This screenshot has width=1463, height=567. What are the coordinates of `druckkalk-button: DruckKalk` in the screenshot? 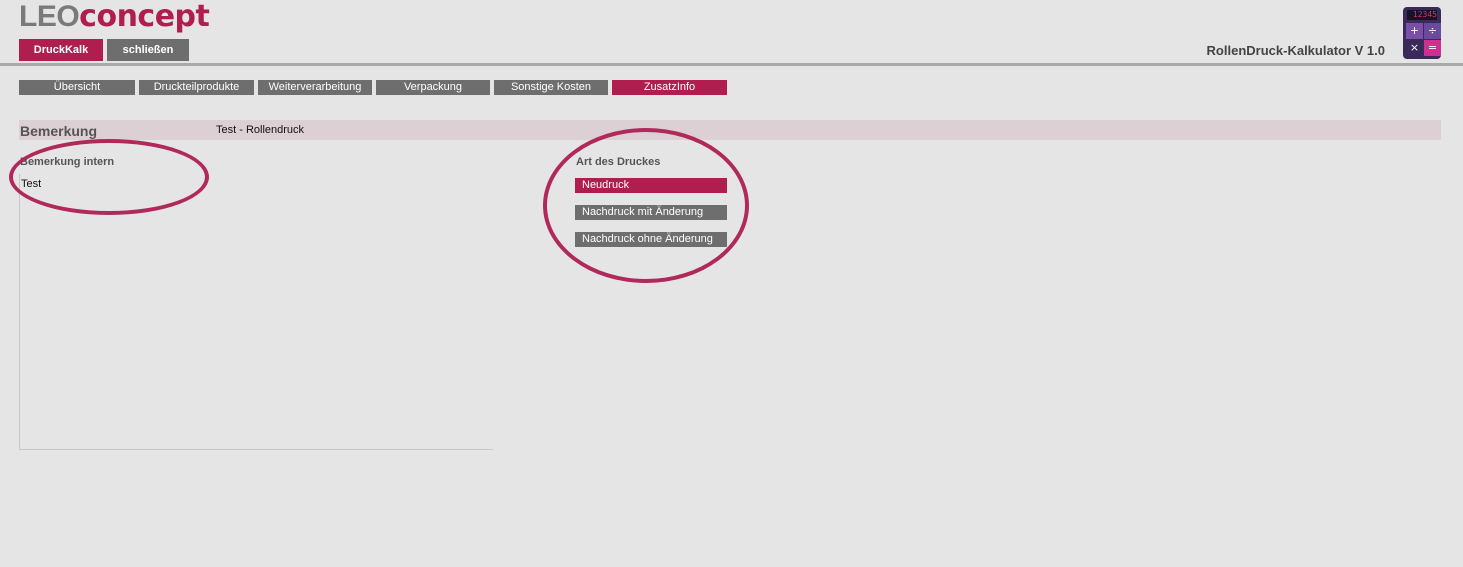 It's located at (61, 50).